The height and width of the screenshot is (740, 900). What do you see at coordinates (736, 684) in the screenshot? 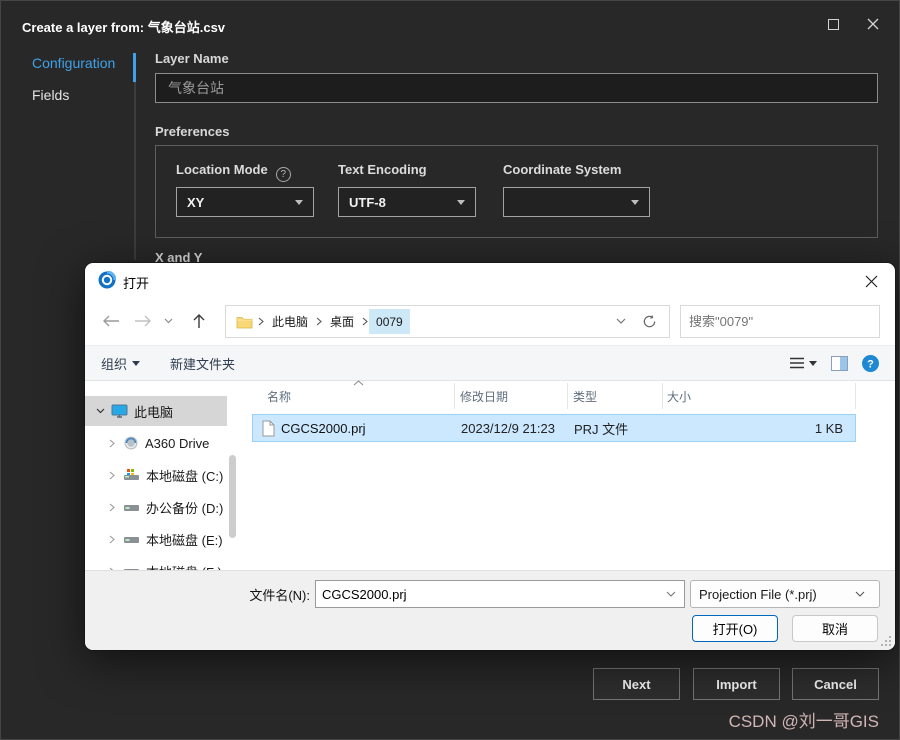
I see `import-button: Import` at bounding box center [736, 684].